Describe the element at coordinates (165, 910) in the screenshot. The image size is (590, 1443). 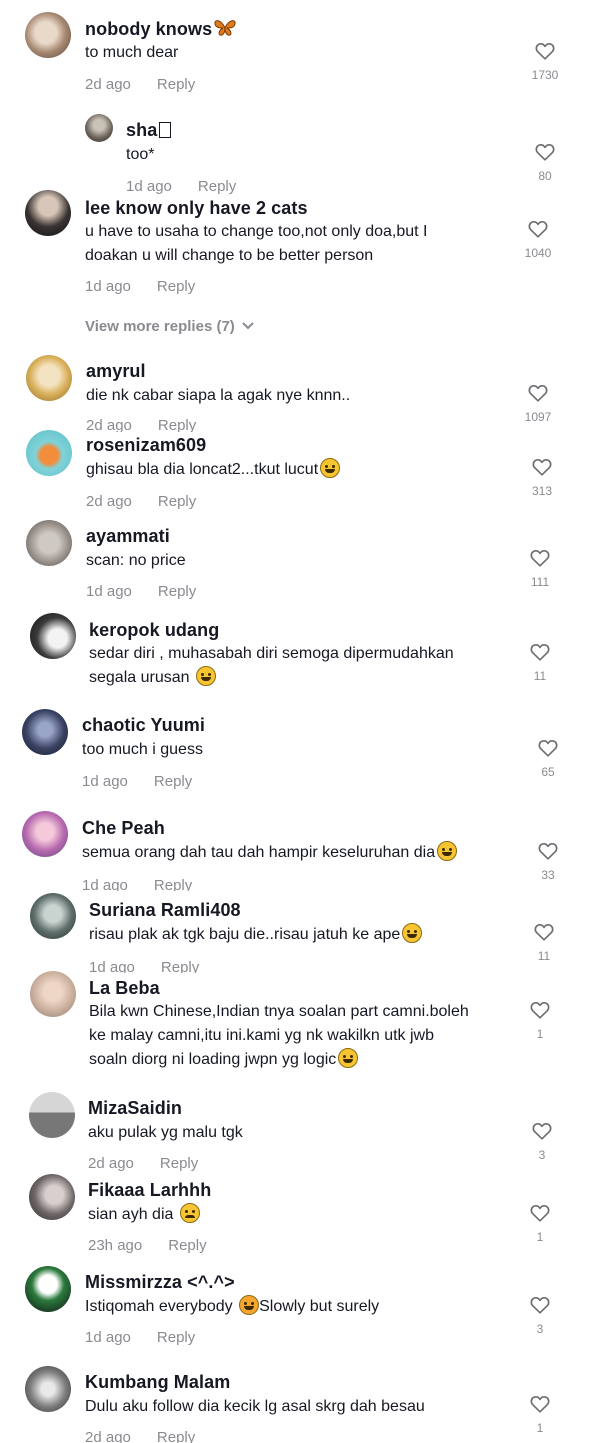
I see `username: Suriana Ramli408` at that location.